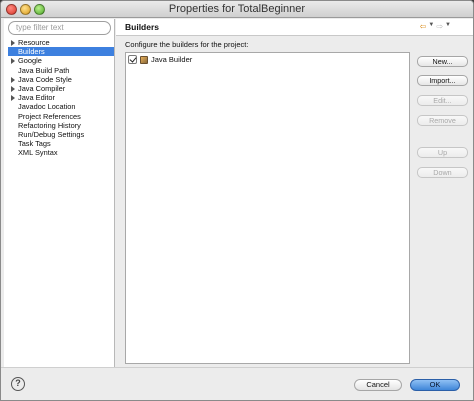 The height and width of the screenshot is (401, 474). I want to click on java-builder-checkbox, so click(132, 59).